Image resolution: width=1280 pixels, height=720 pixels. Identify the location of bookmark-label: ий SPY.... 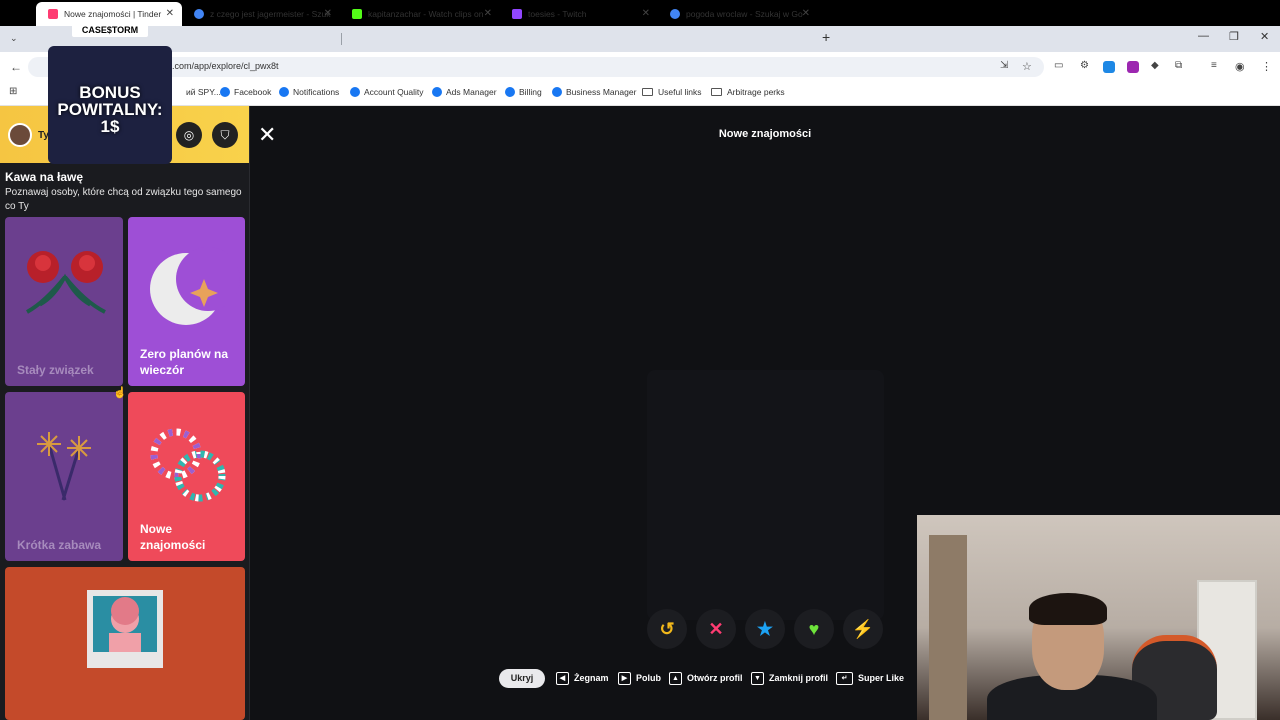
(203, 92).